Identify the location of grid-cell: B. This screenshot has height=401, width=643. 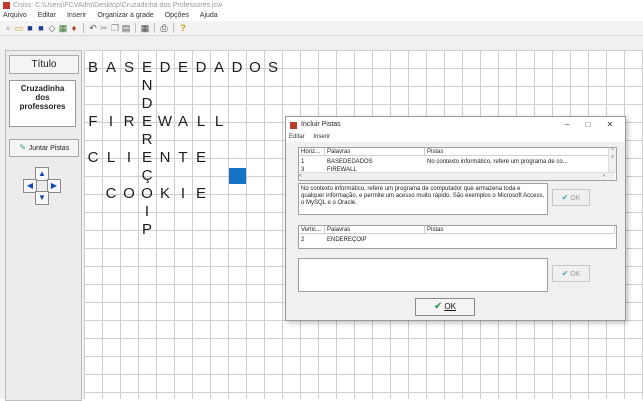
(93, 68).